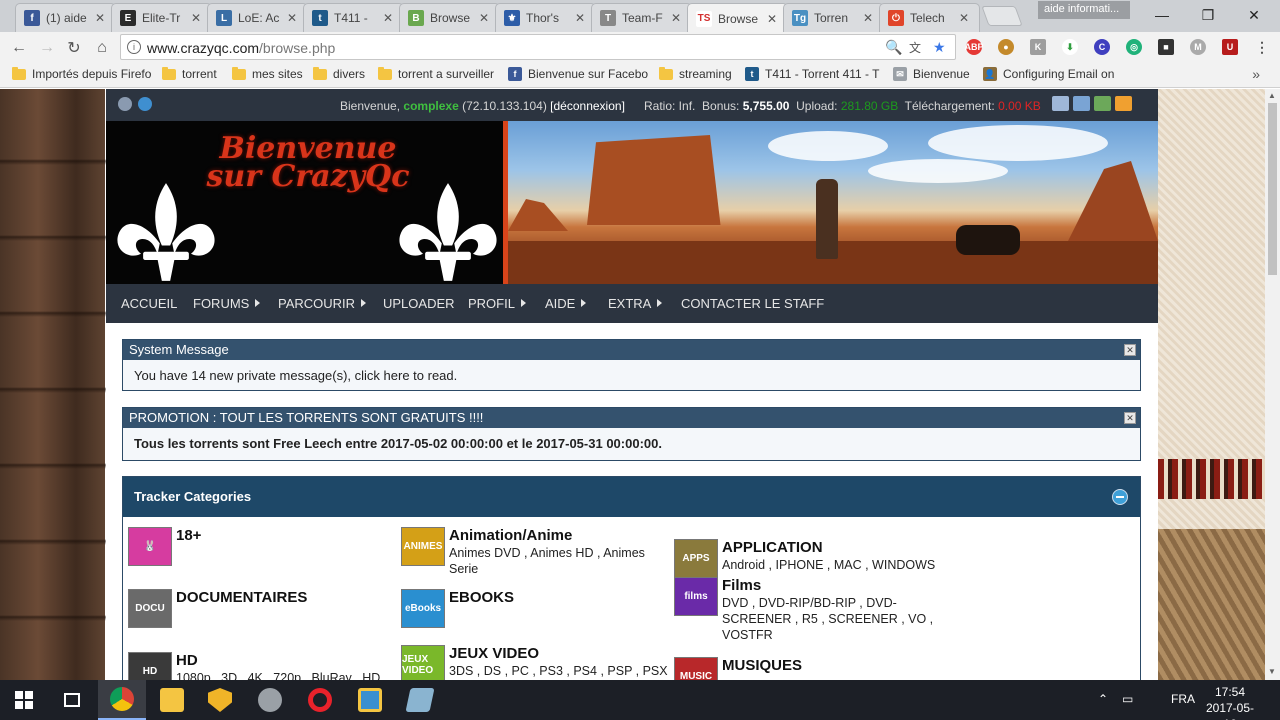 The width and height of the screenshot is (1280, 720). Describe the element at coordinates (1262, 47) in the screenshot. I see `menu-icon: ⋮` at that location.